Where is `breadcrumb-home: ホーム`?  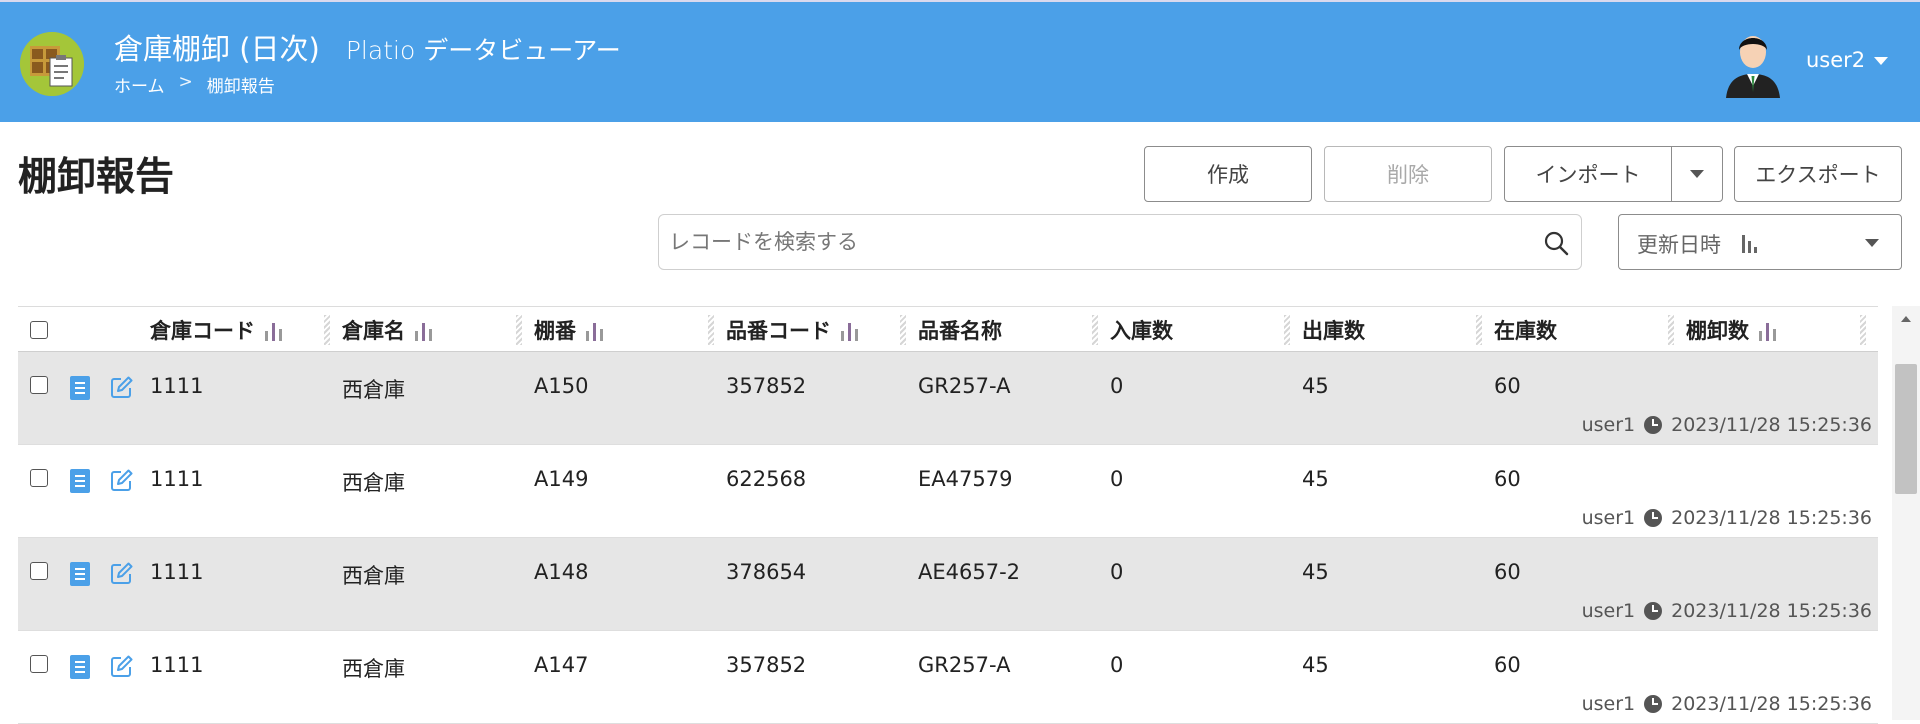 breadcrumb-home: ホーム is located at coordinates (139, 84).